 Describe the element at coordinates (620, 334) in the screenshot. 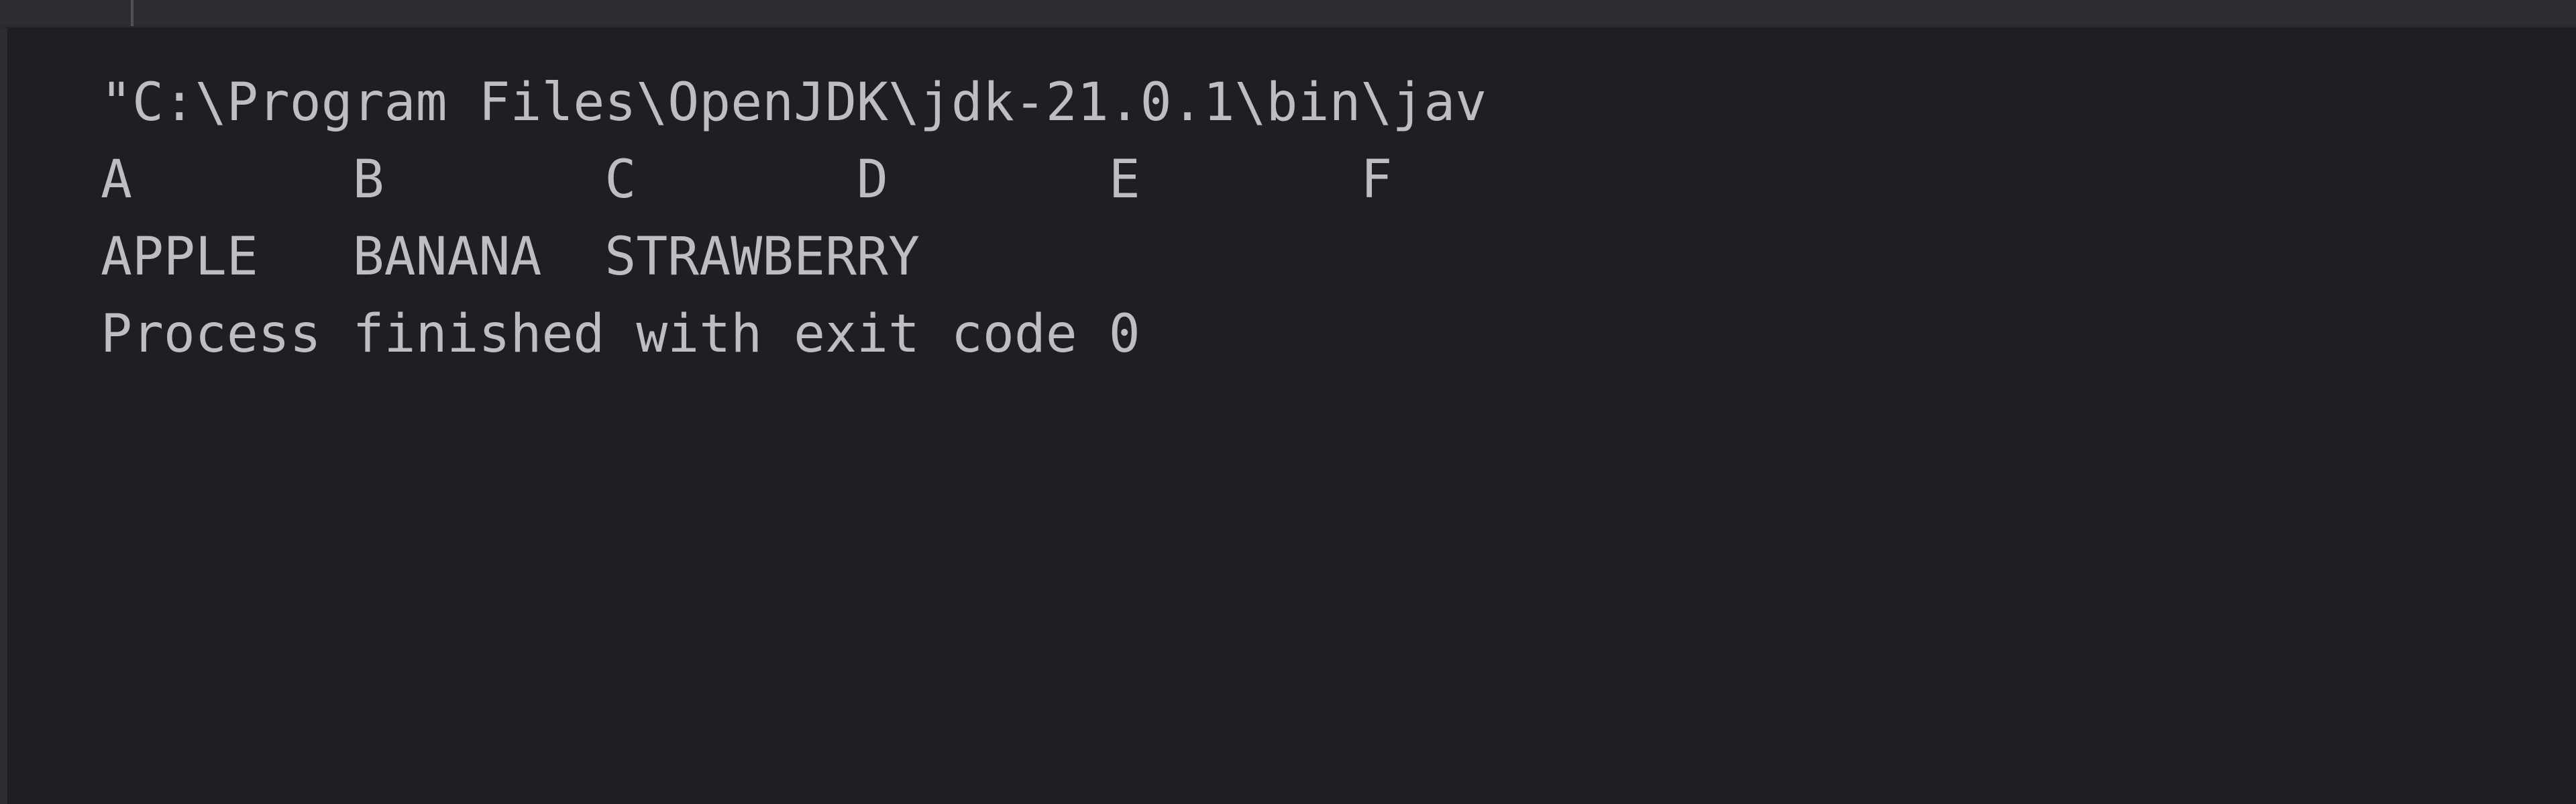

I see `console-line: Process finished with exit code 0` at that location.